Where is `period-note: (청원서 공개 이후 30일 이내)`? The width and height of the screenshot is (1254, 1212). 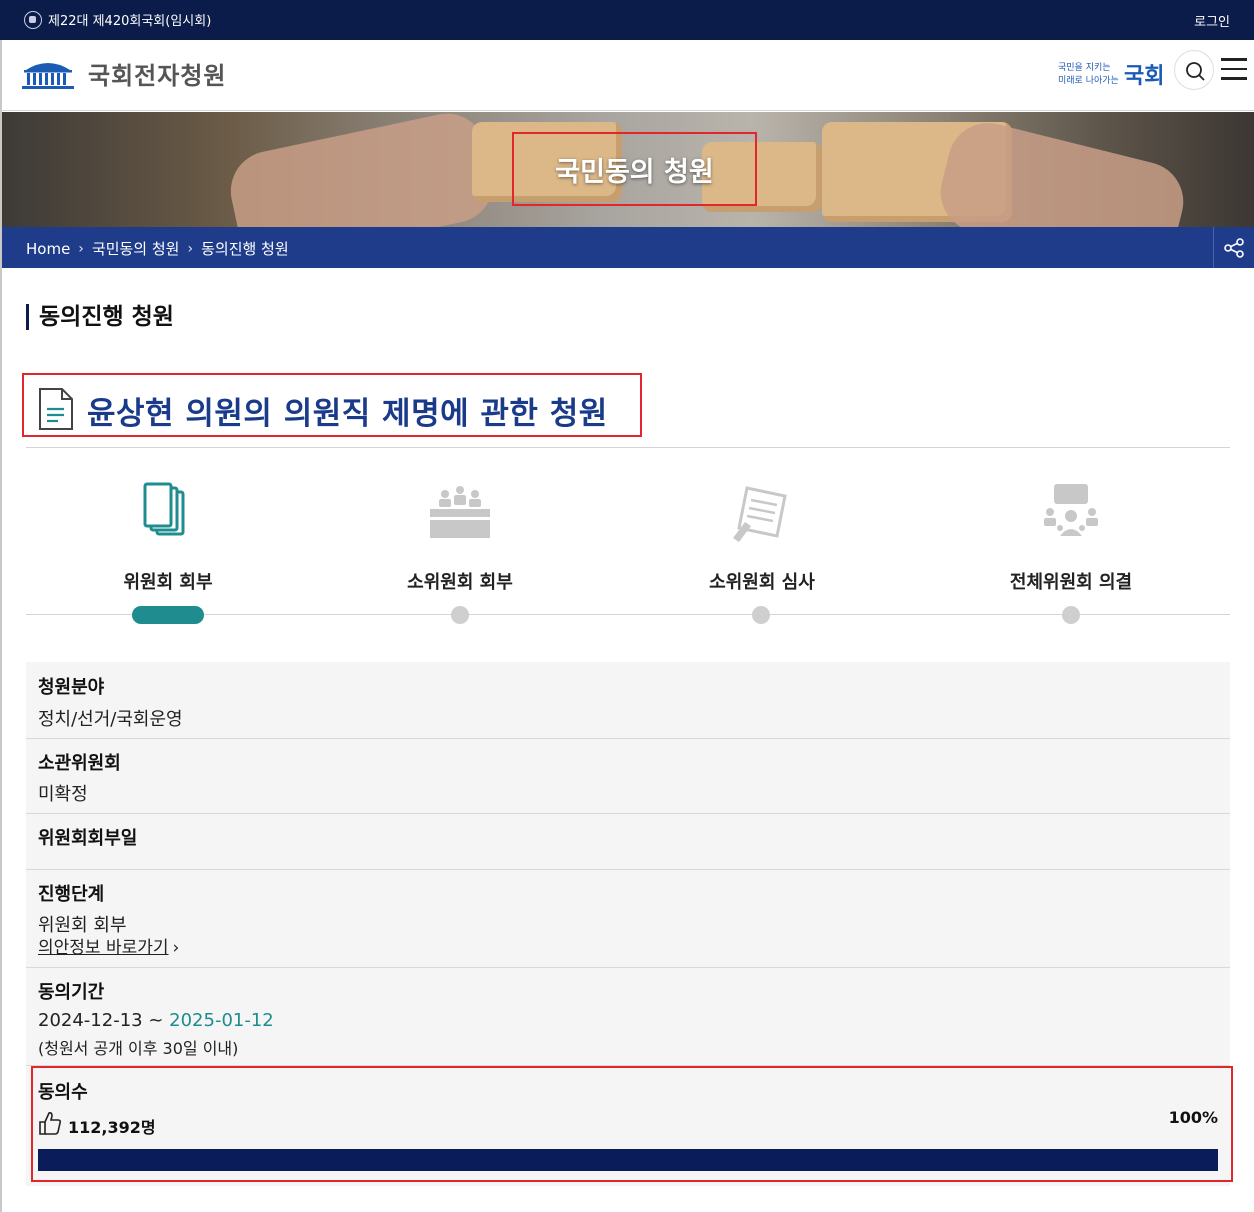
period-note: (청원서 공개 이후 30일 이내) is located at coordinates (138, 1048).